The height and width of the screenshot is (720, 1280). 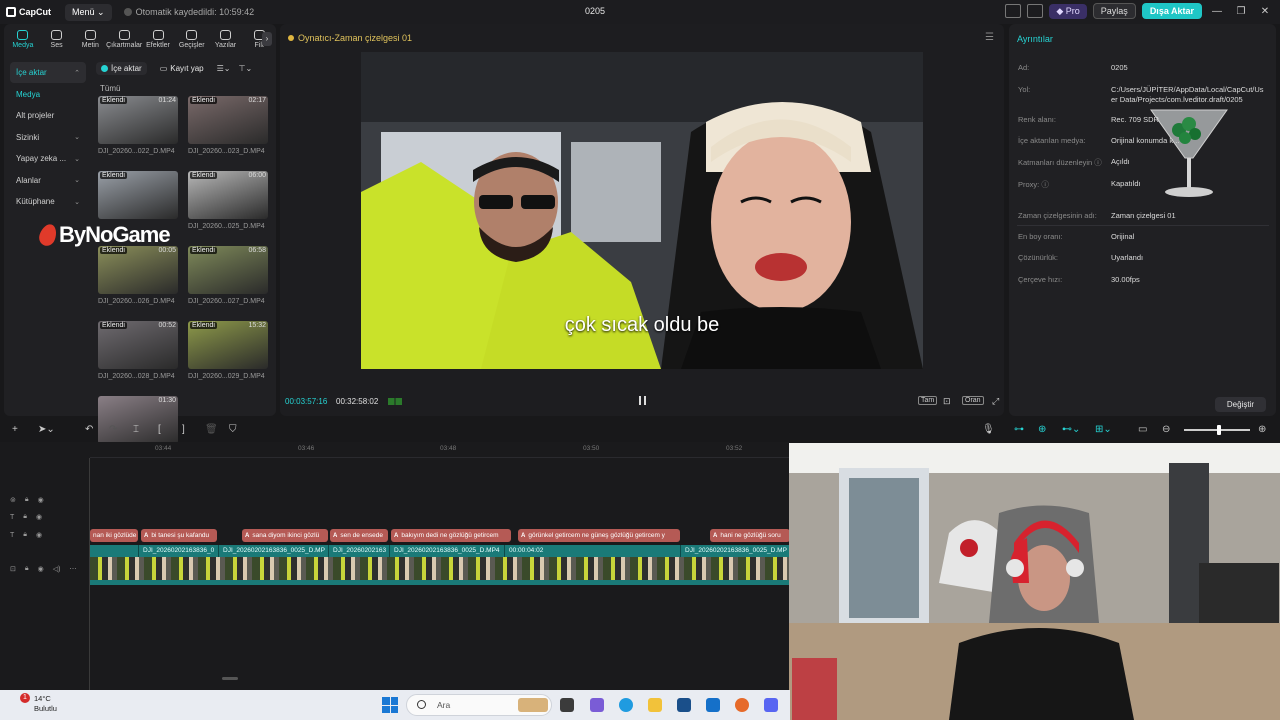 I want to click on select-tool-icon: ➤⌄, so click(x=46, y=429).